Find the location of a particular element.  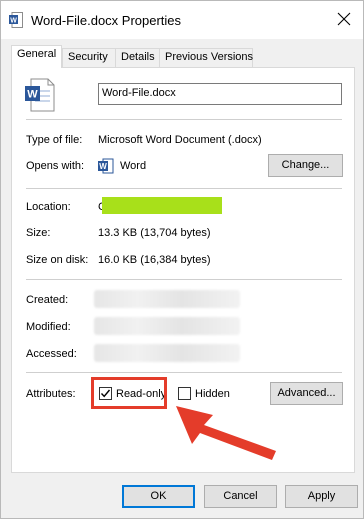

filename-field: Word-File.docx is located at coordinates (220, 94).